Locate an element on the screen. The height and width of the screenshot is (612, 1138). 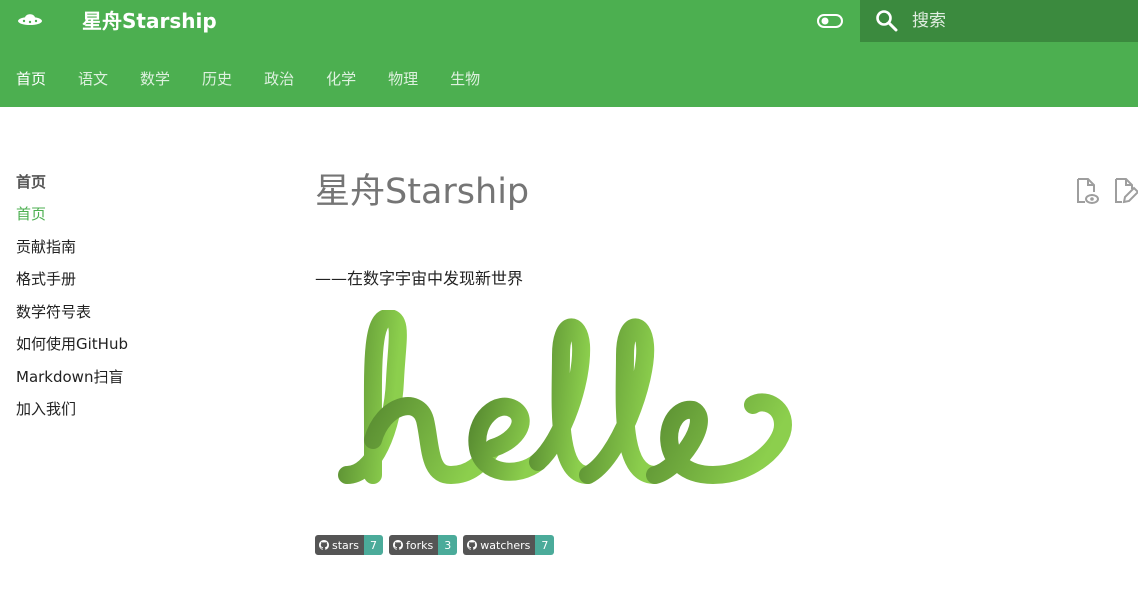
top-tabs: 首页 语文 数学 历史 政治 化学 物理 生物 is located at coordinates (248, 79).